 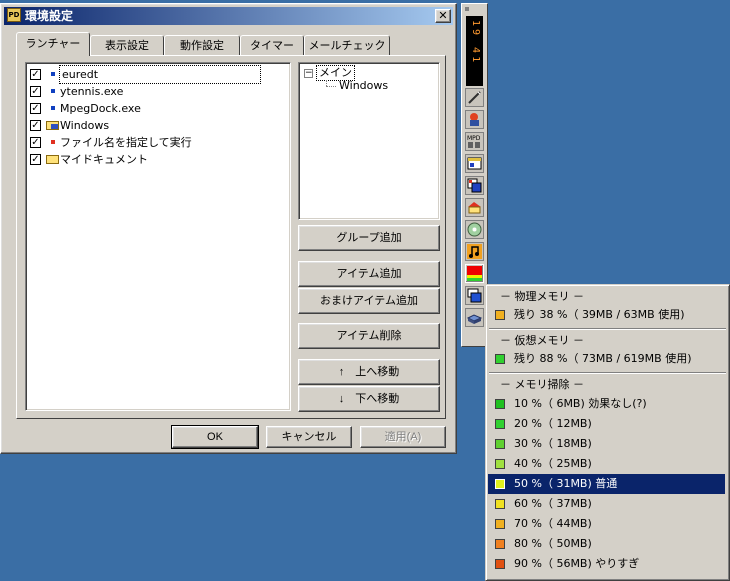 What do you see at coordinates (443, 16) in the screenshot?
I see `close-button: ✕` at bounding box center [443, 16].